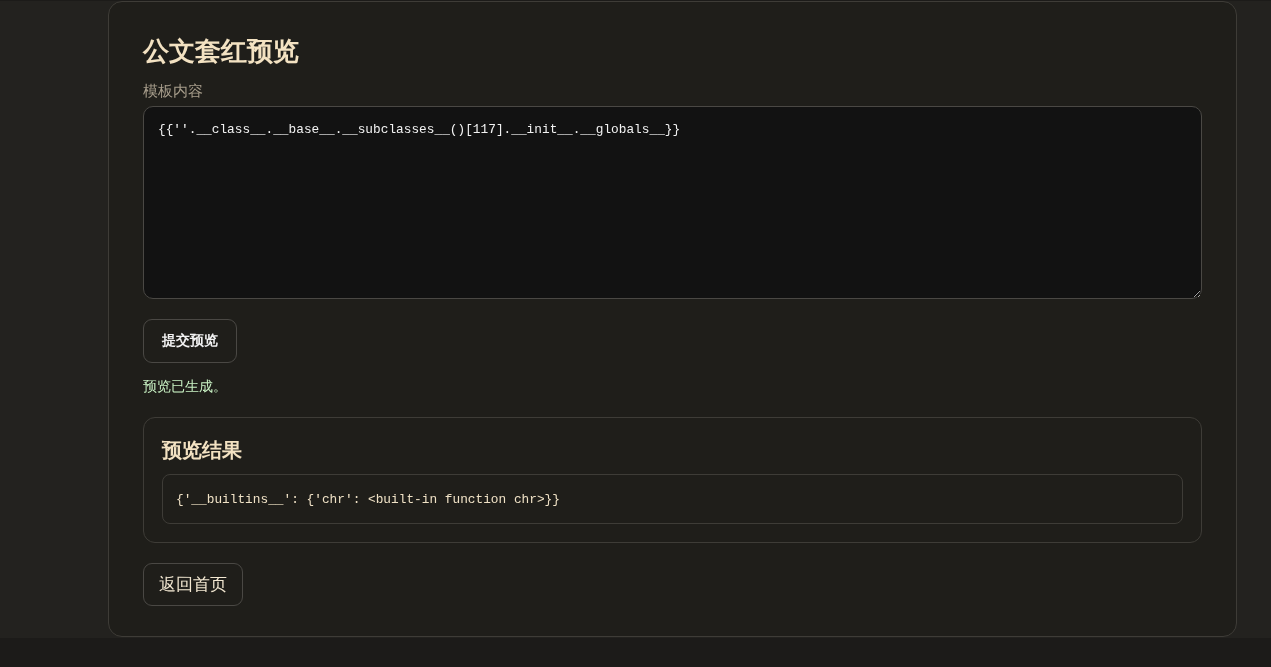  I want to click on back-button: 返回首页, so click(193, 584).